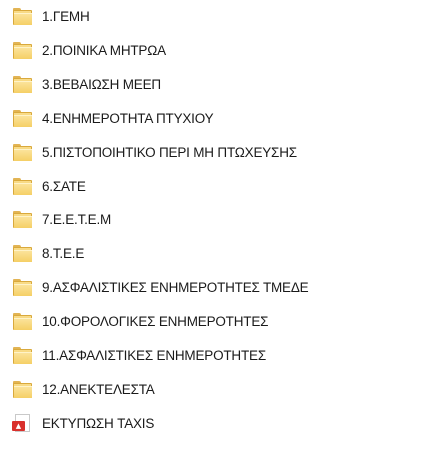  Describe the element at coordinates (217, 219) in the screenshot. I see `folder-item-eetem: 7.Ε.Ε.Τ.Ε.Μ` at that location.